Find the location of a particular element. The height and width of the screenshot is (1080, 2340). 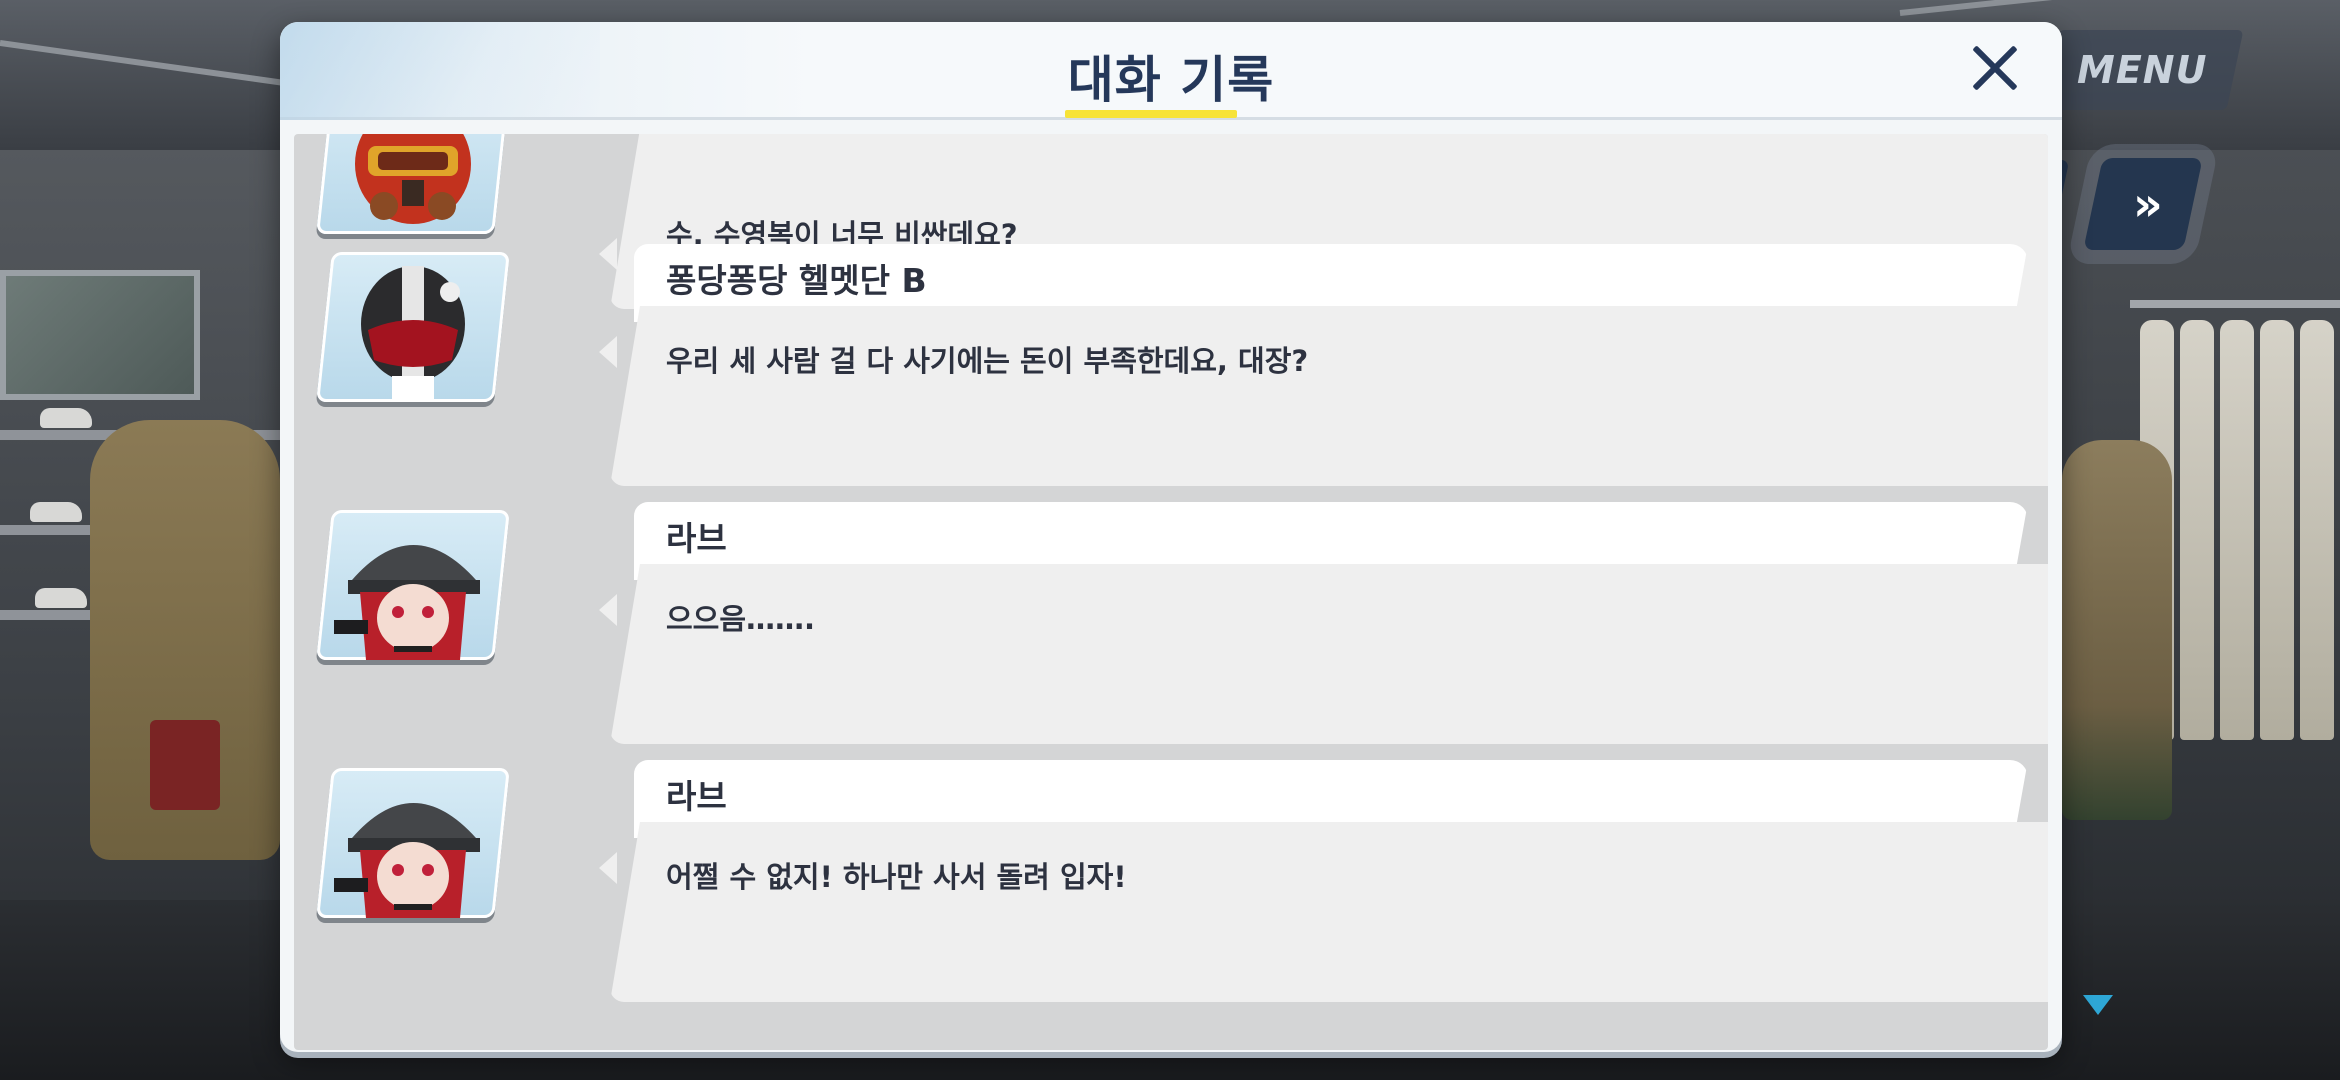

mannequin-right is located at coordinates (2117, 630).